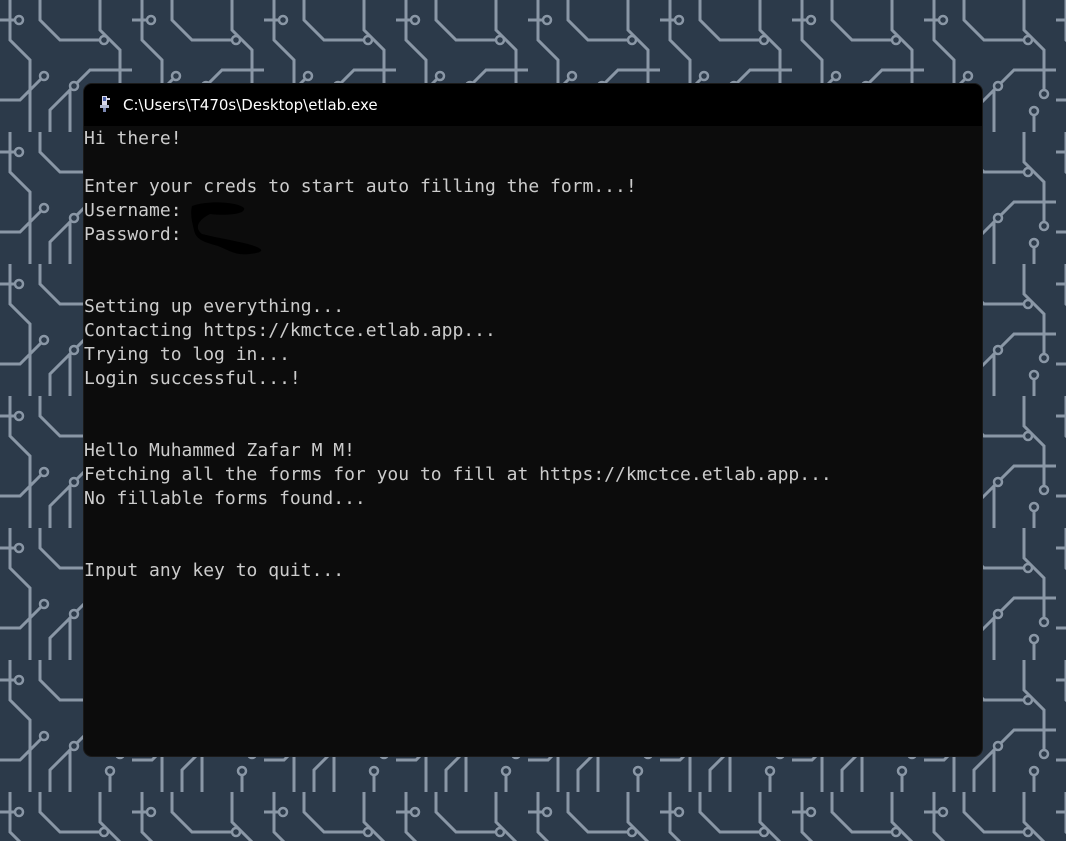 This screenshot has height=841, width=1066. Describe the element at coordinates (133, 138) in the screenshot. I see `console-line: Hi there!` at that location.